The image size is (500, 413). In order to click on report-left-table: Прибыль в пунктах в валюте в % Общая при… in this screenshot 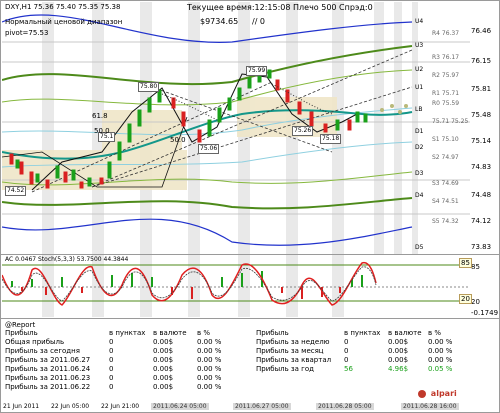, I will do `click(121, 360)`.